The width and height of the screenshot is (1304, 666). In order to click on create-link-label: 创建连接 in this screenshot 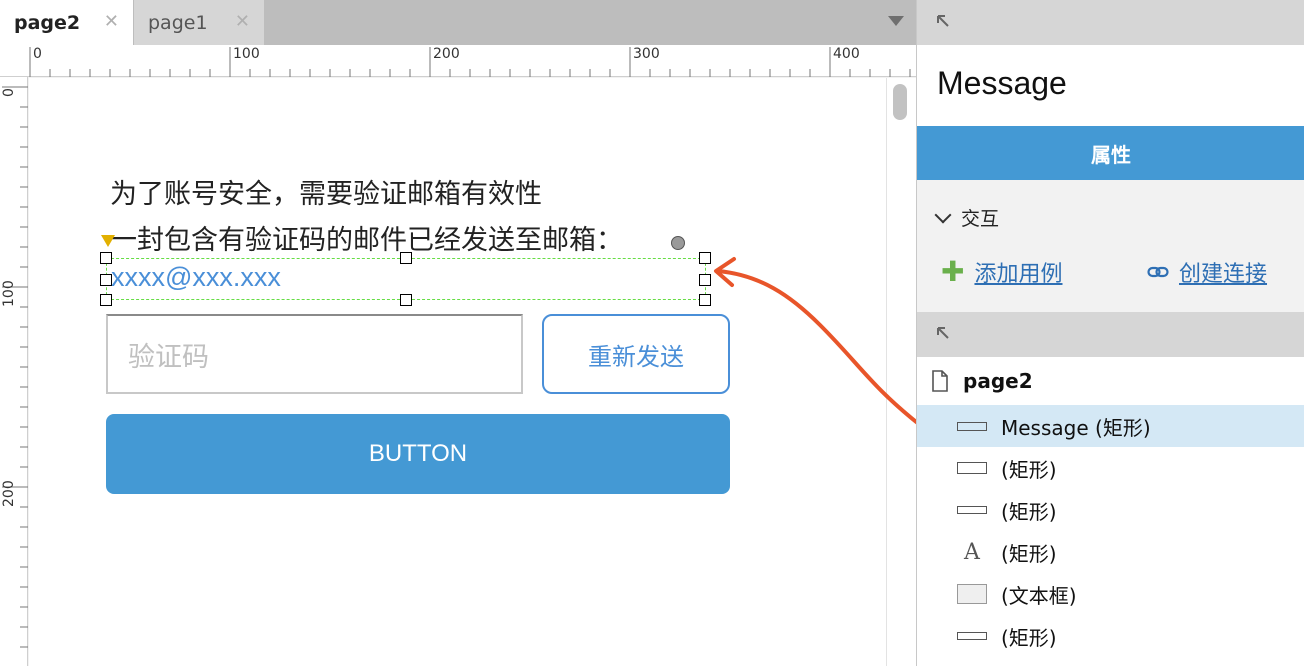, I will do `click(1223, 274)`.